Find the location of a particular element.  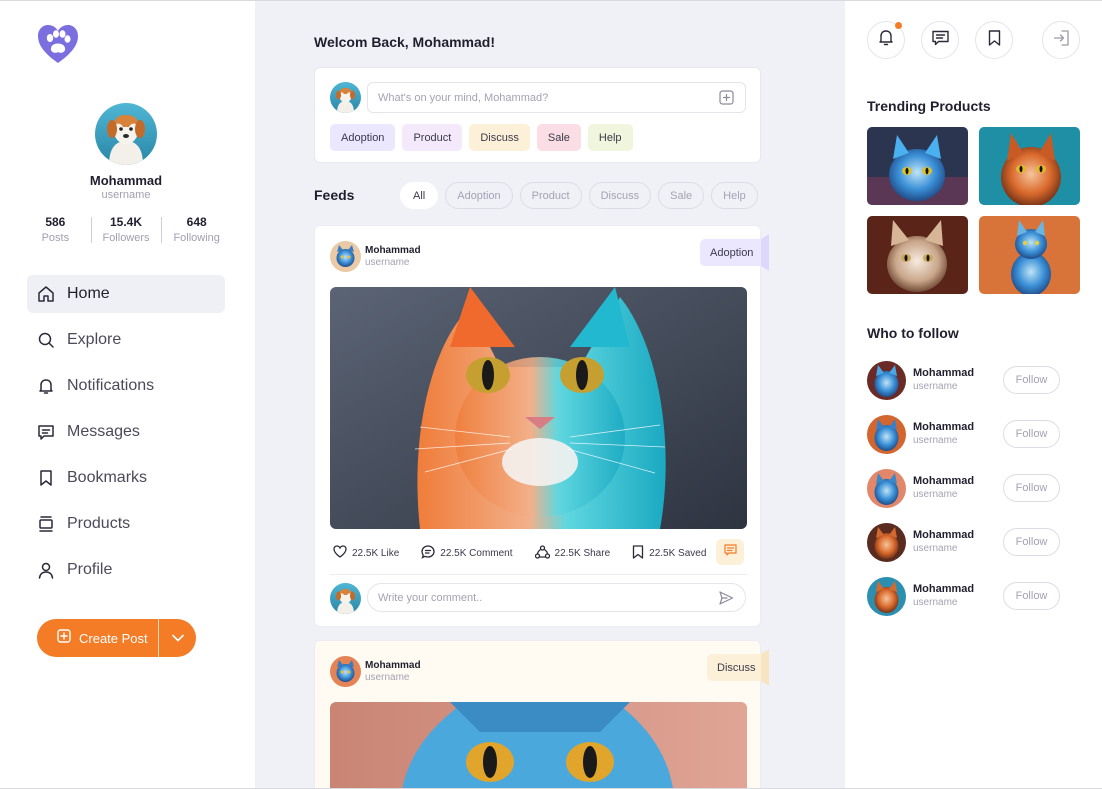

share-button: 22.5K Share is located at coordinates (572, 553).